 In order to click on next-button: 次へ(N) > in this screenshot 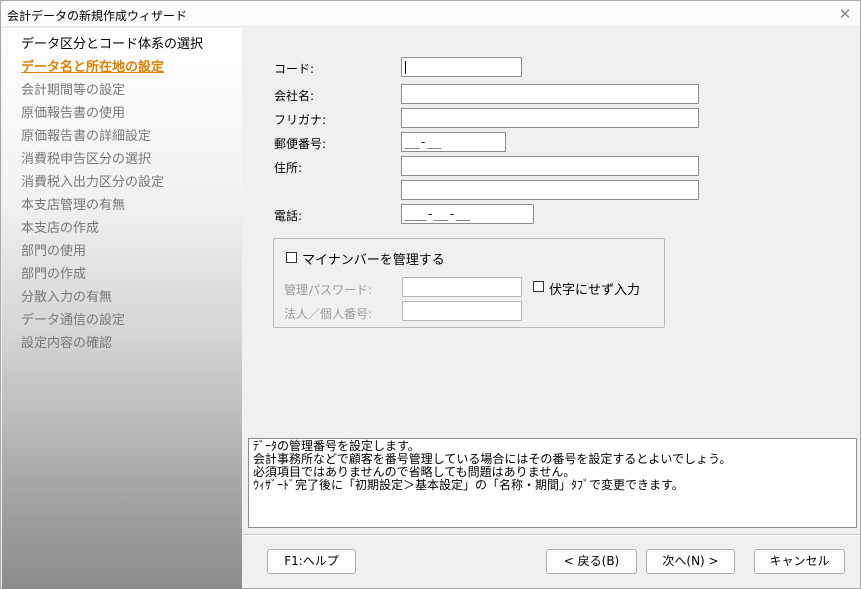, I will do `click(690, 561)`.